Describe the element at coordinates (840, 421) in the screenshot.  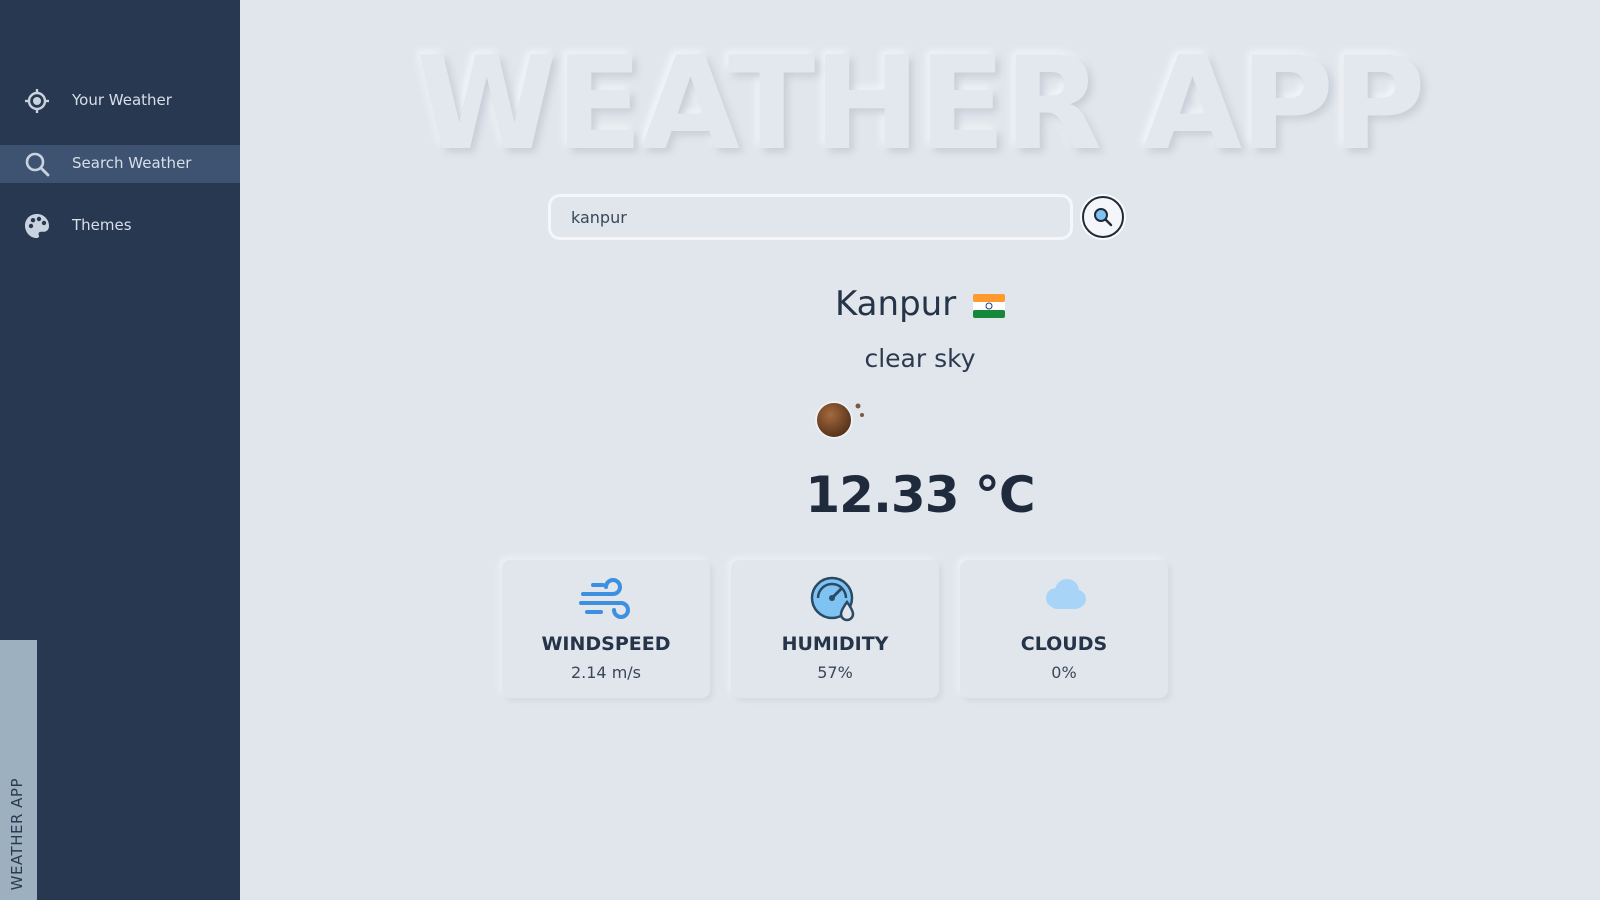
I see `clear-night-moon-icon` at that location.